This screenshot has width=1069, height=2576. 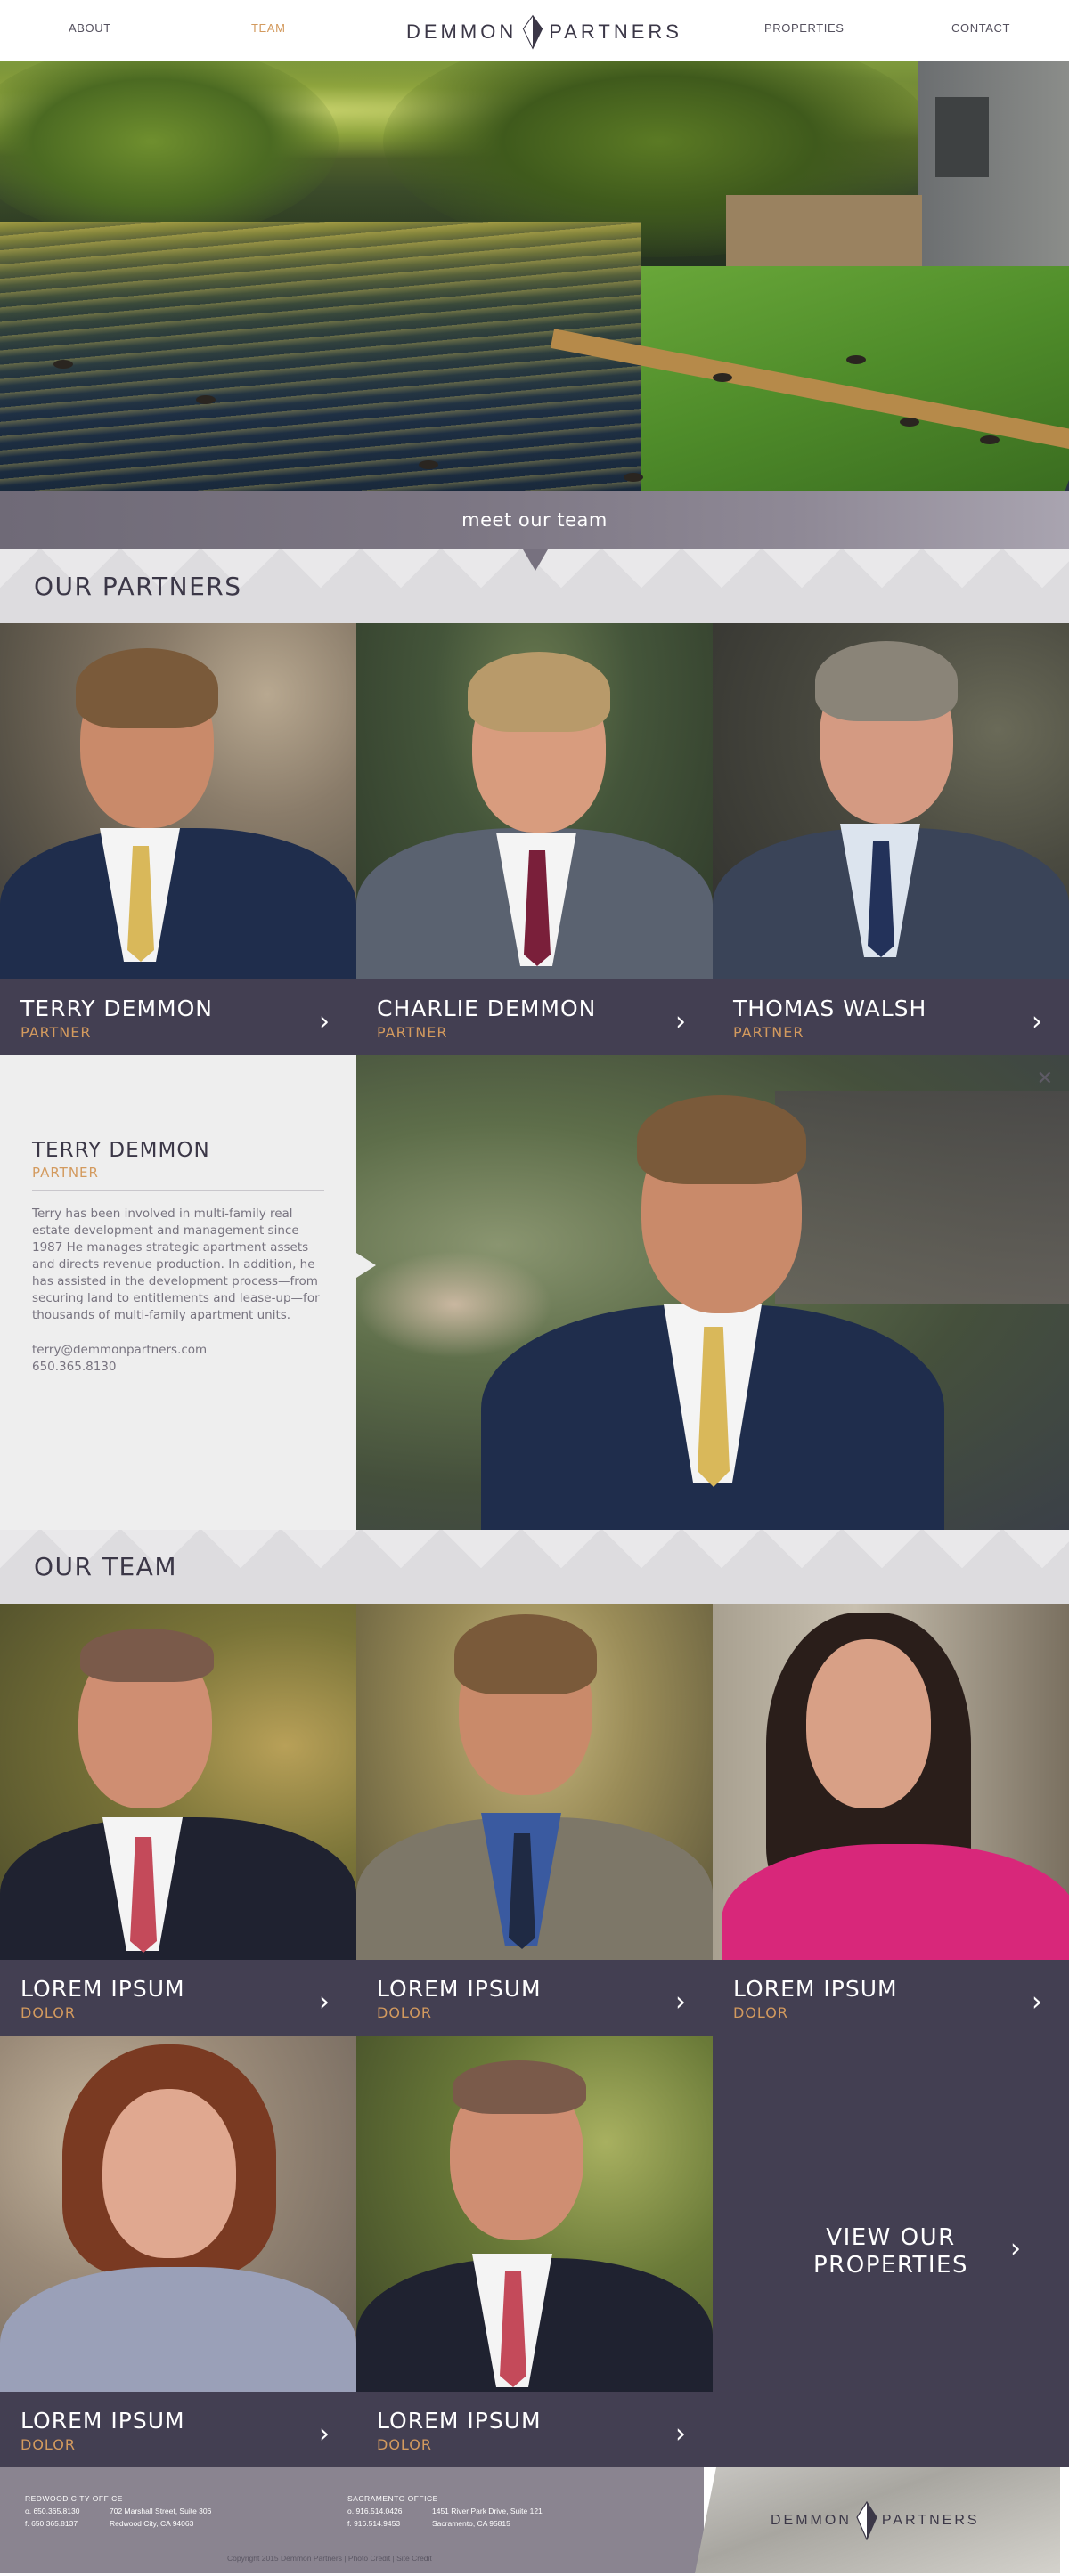 I want to click on partners-heading: OUR PARTNERS, so click(x=138, y=586).